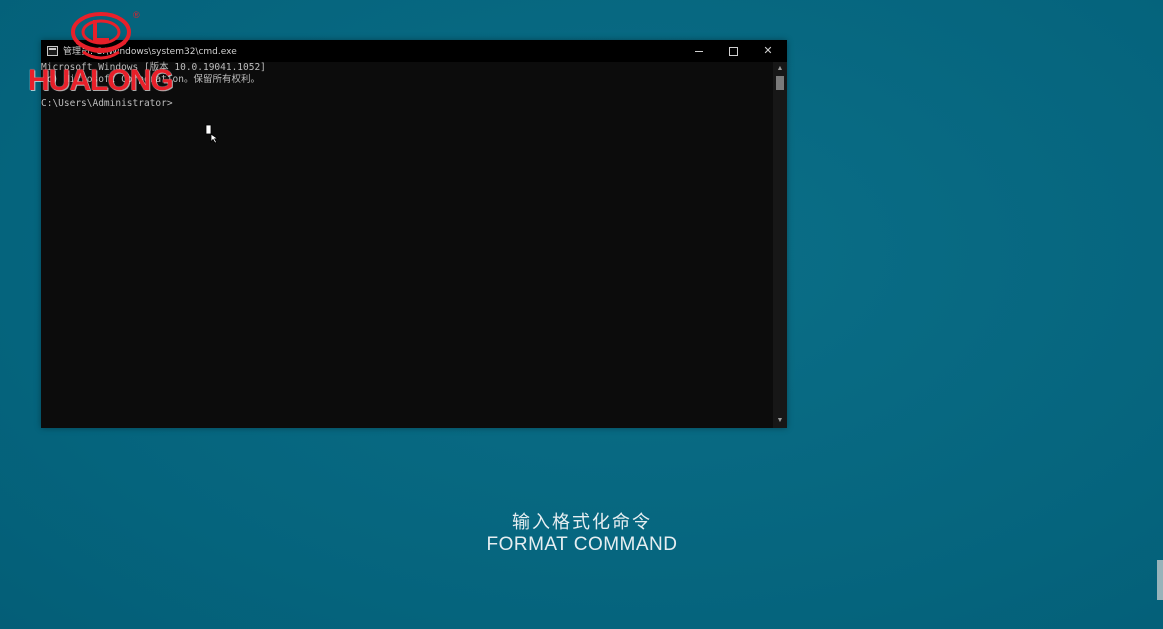 Image resolution: width=1163 pixels, height=629 pixels. What do you see at coordinates (136, 15) in the screenshot?
I see `registered-mark: ®` at bounding box center [136, 15].